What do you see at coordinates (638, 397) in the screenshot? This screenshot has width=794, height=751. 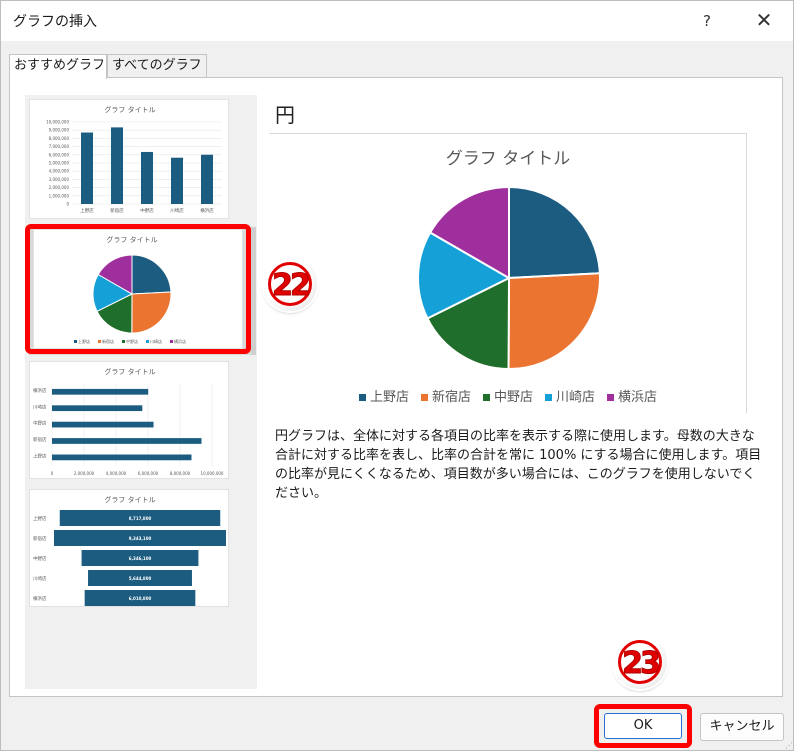 I see `legend-label: 横浜店` at bounding box center [638, 397].